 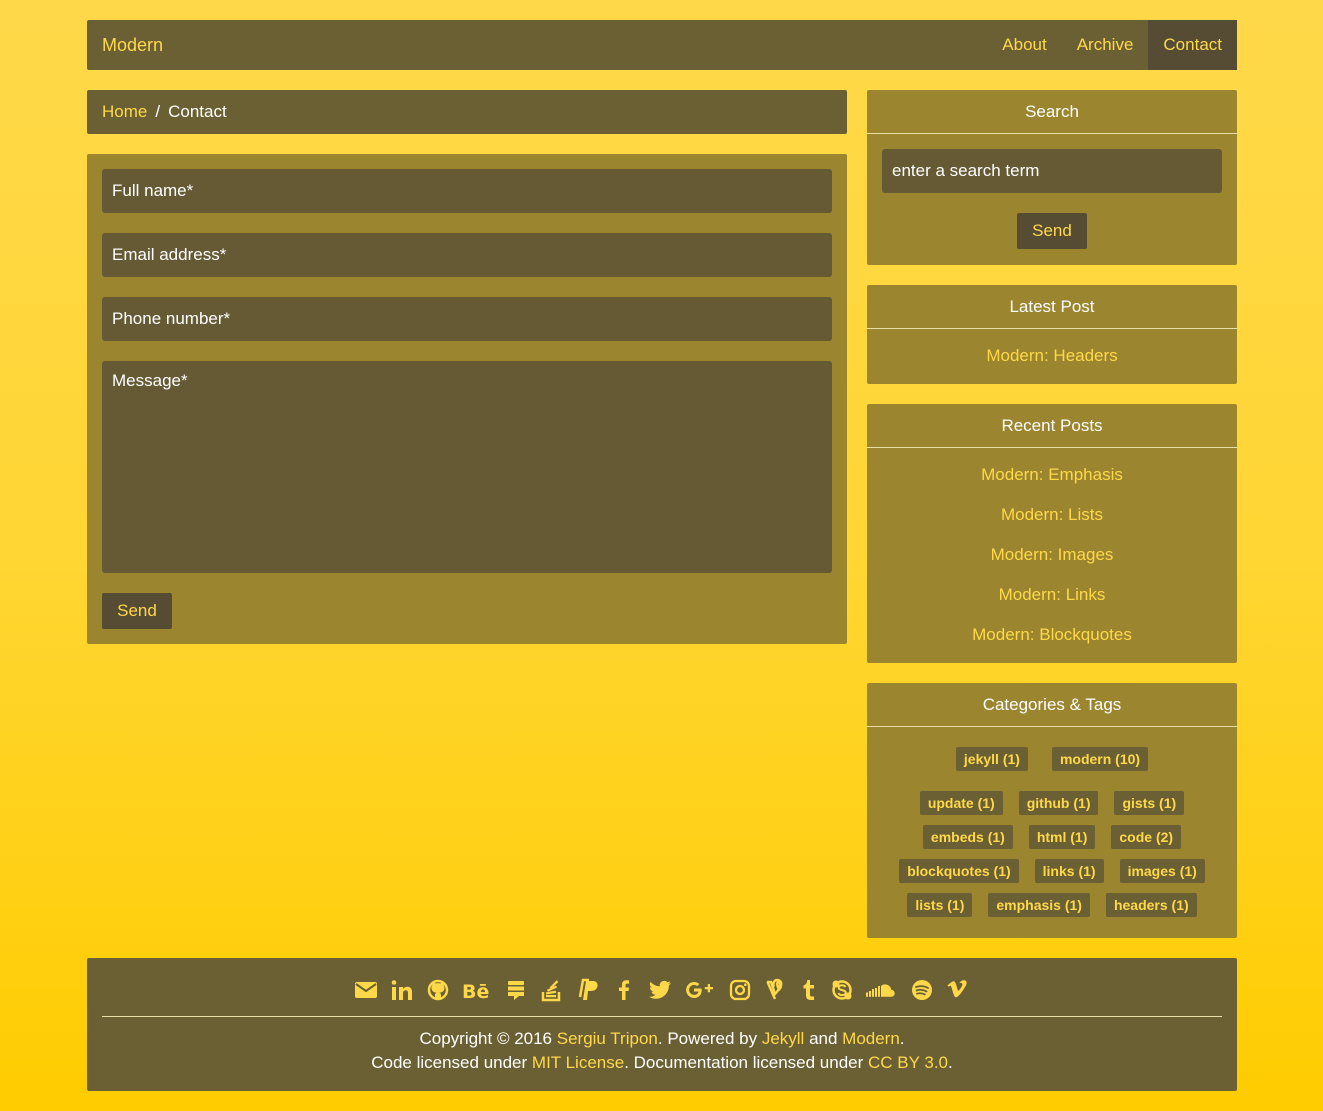 What do you see at coordinates (1052, 643) in the screenshot?
I see `recent-post-link: Modern: Blockquotes` at bounding box center [1052, 643].